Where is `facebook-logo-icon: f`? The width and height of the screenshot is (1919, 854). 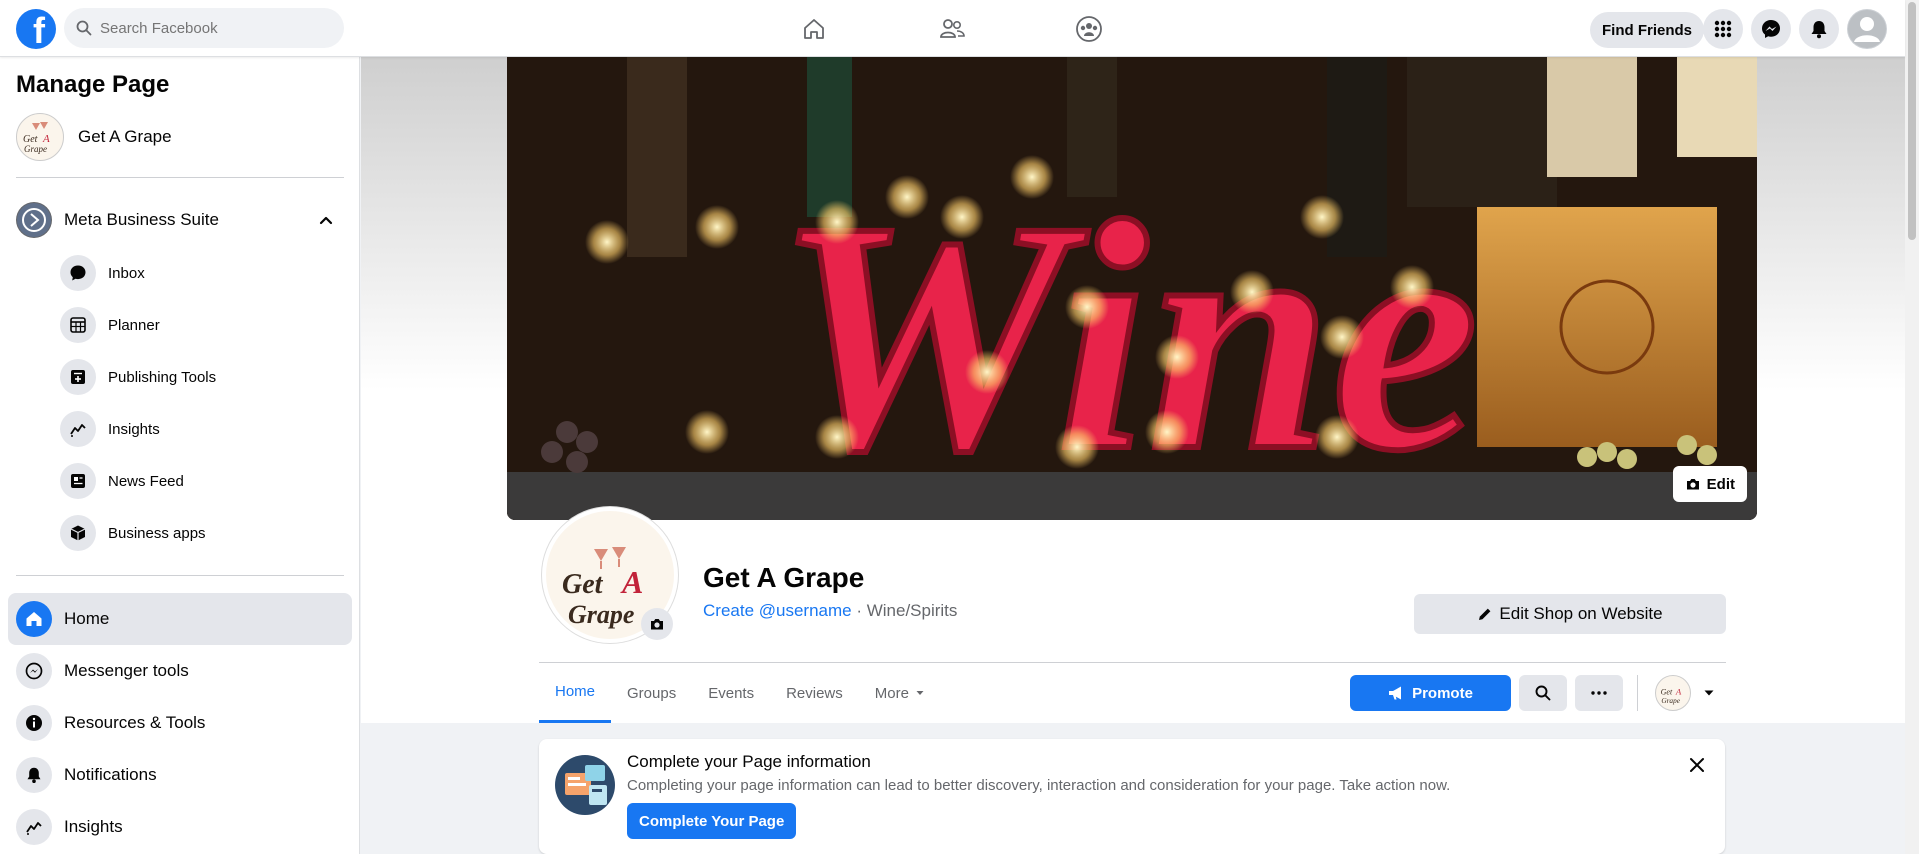 facebook-logo-icon: f is located at coordinates (36, 29).